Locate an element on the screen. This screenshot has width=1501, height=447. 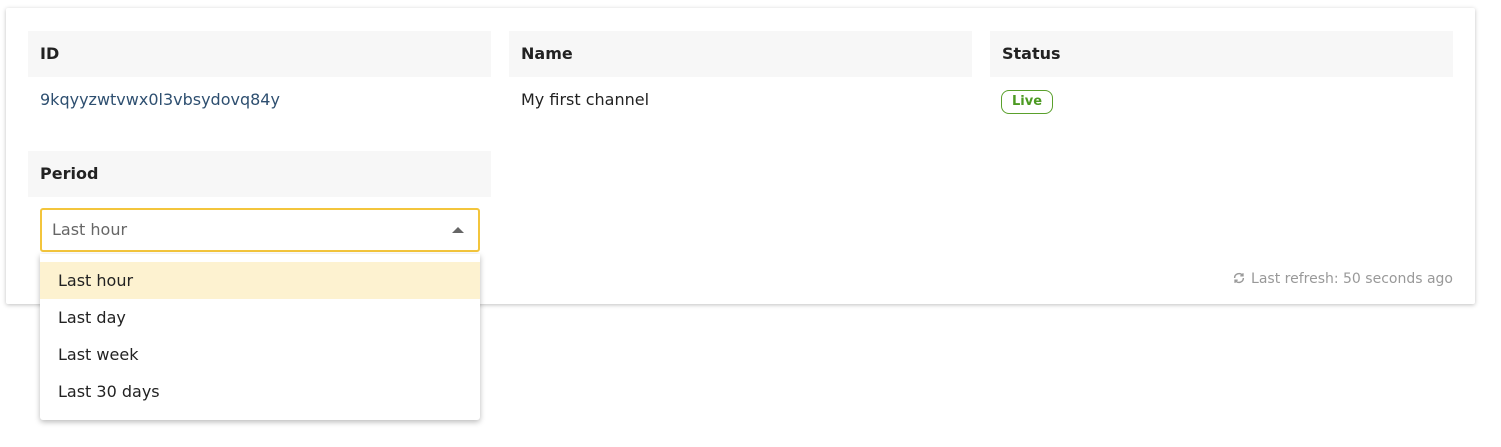
period-select-value: Last hour is located at coordinates (90, 229).